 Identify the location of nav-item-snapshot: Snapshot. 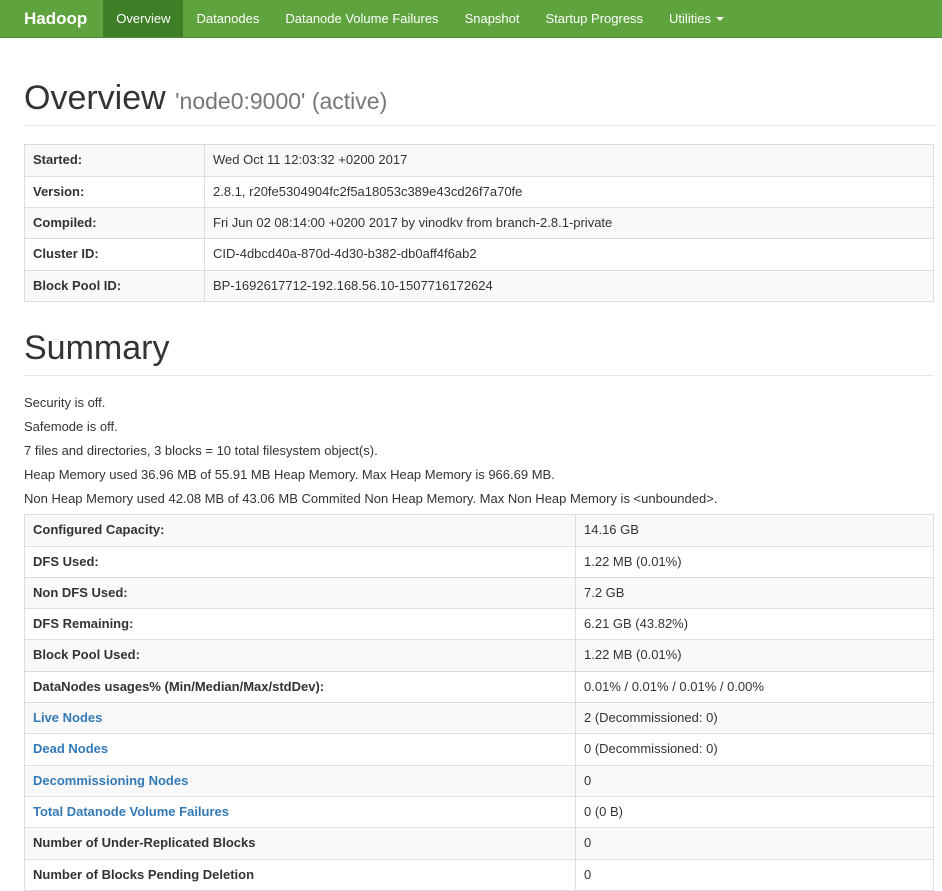
(492, 18).